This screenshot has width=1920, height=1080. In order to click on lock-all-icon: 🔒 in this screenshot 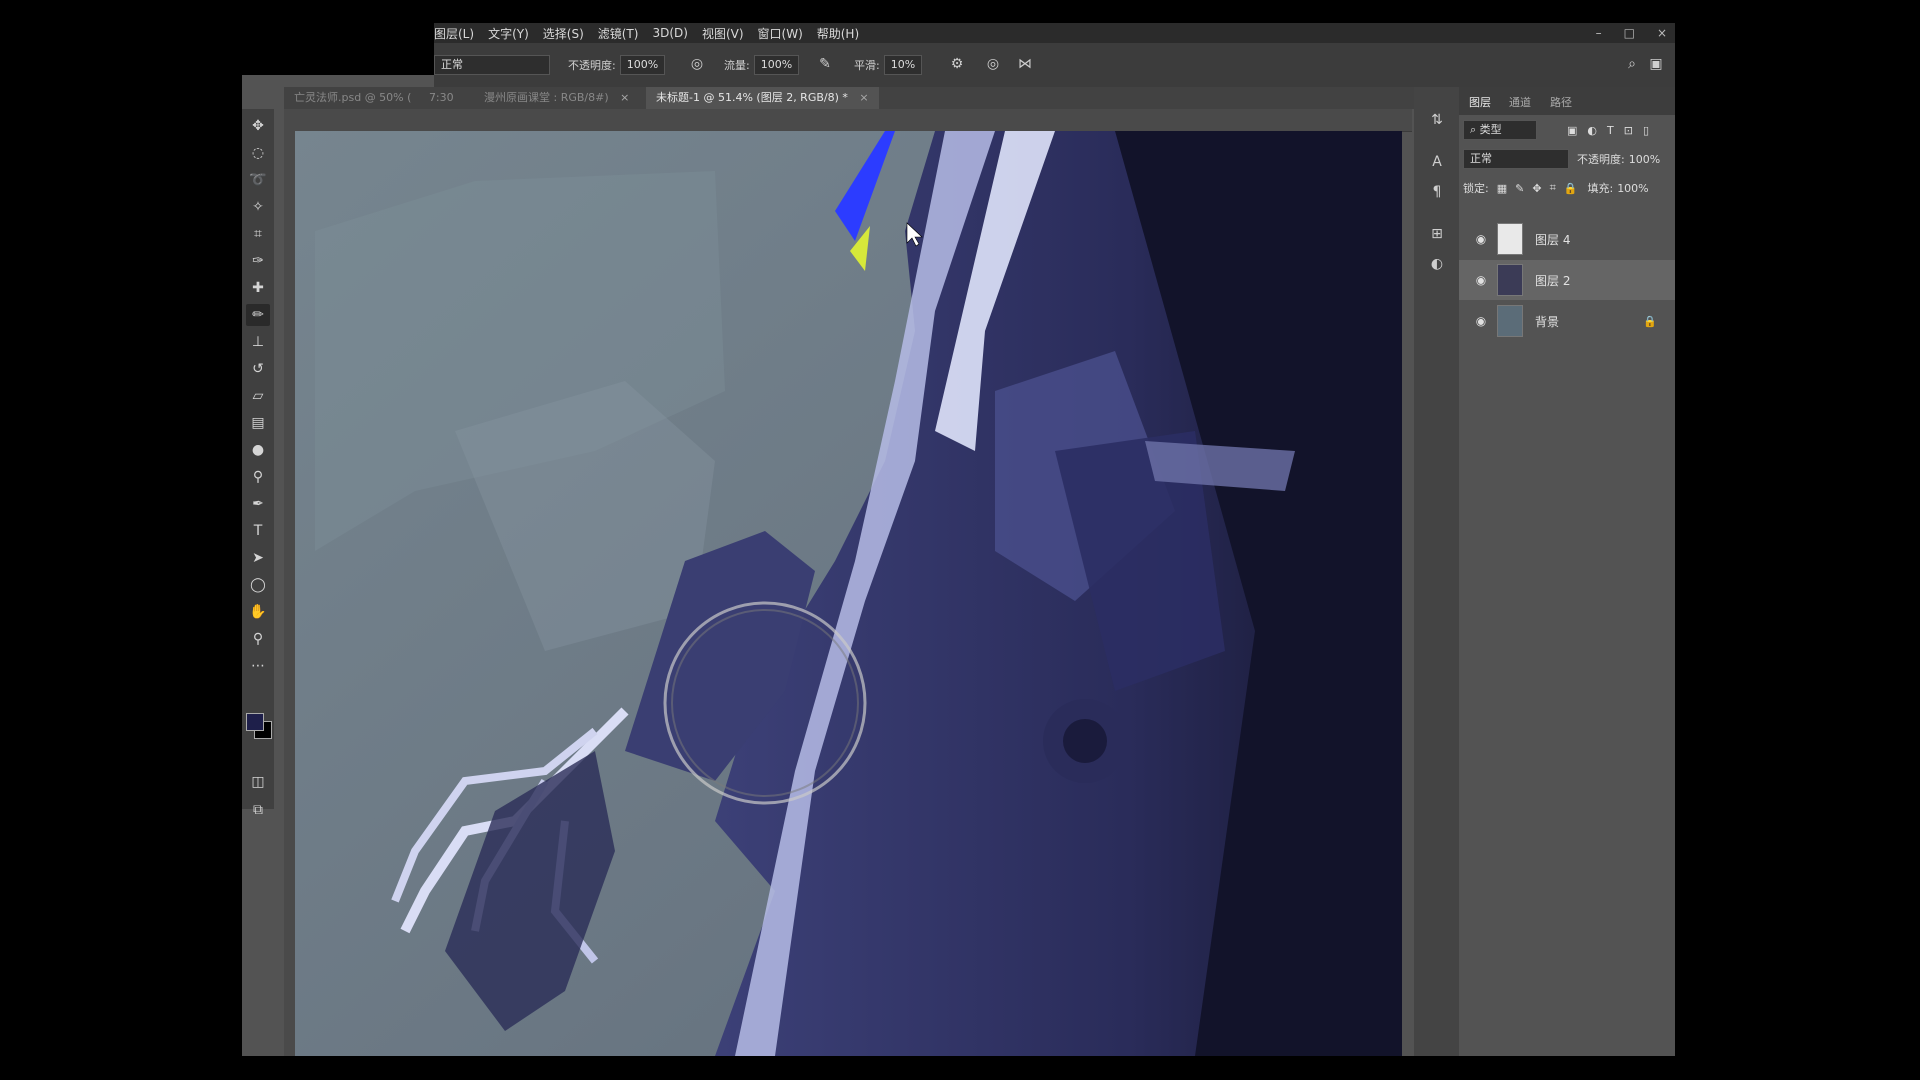, I will do `click(1571, 188)`.